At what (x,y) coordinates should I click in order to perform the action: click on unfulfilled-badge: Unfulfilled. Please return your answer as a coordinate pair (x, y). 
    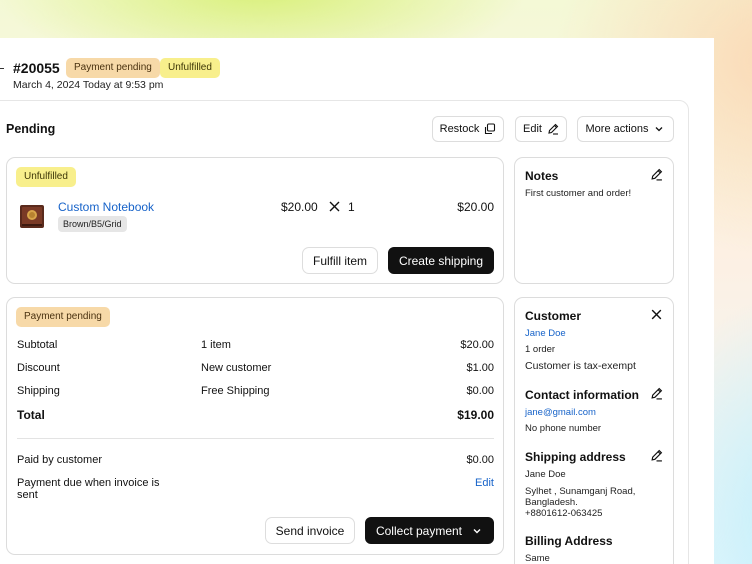
    Looking at the image, I should click on (46, 177).